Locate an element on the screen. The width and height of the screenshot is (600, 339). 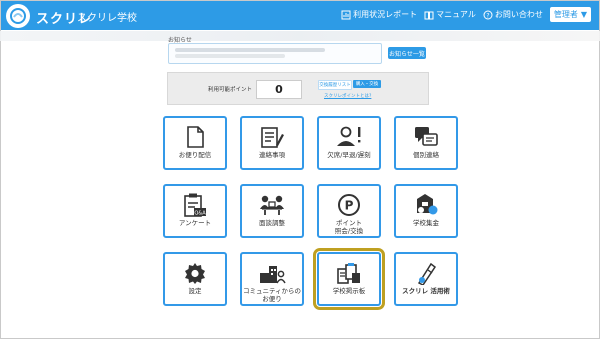
point-coin-icon: P is located at coordinates (349, 205).